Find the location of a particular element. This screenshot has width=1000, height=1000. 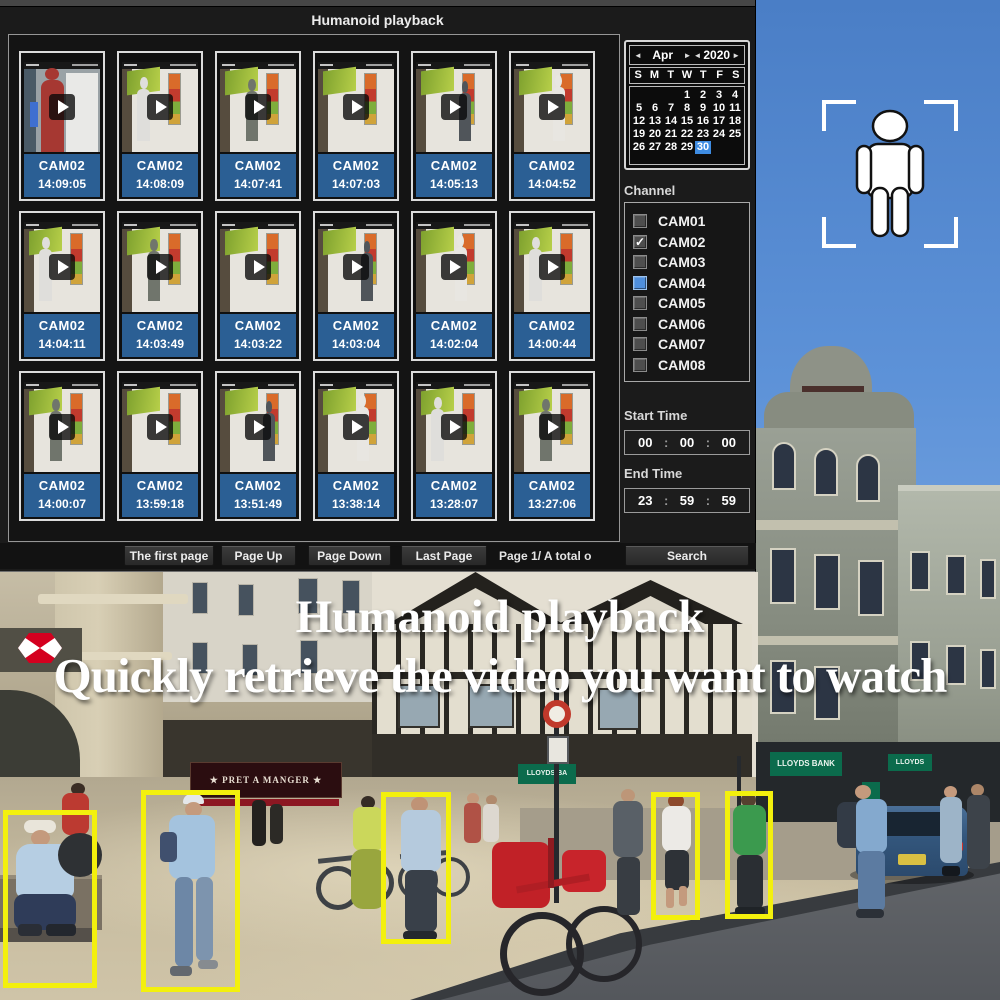

channel-row: CAM01 is located at coordinates (691, 221).